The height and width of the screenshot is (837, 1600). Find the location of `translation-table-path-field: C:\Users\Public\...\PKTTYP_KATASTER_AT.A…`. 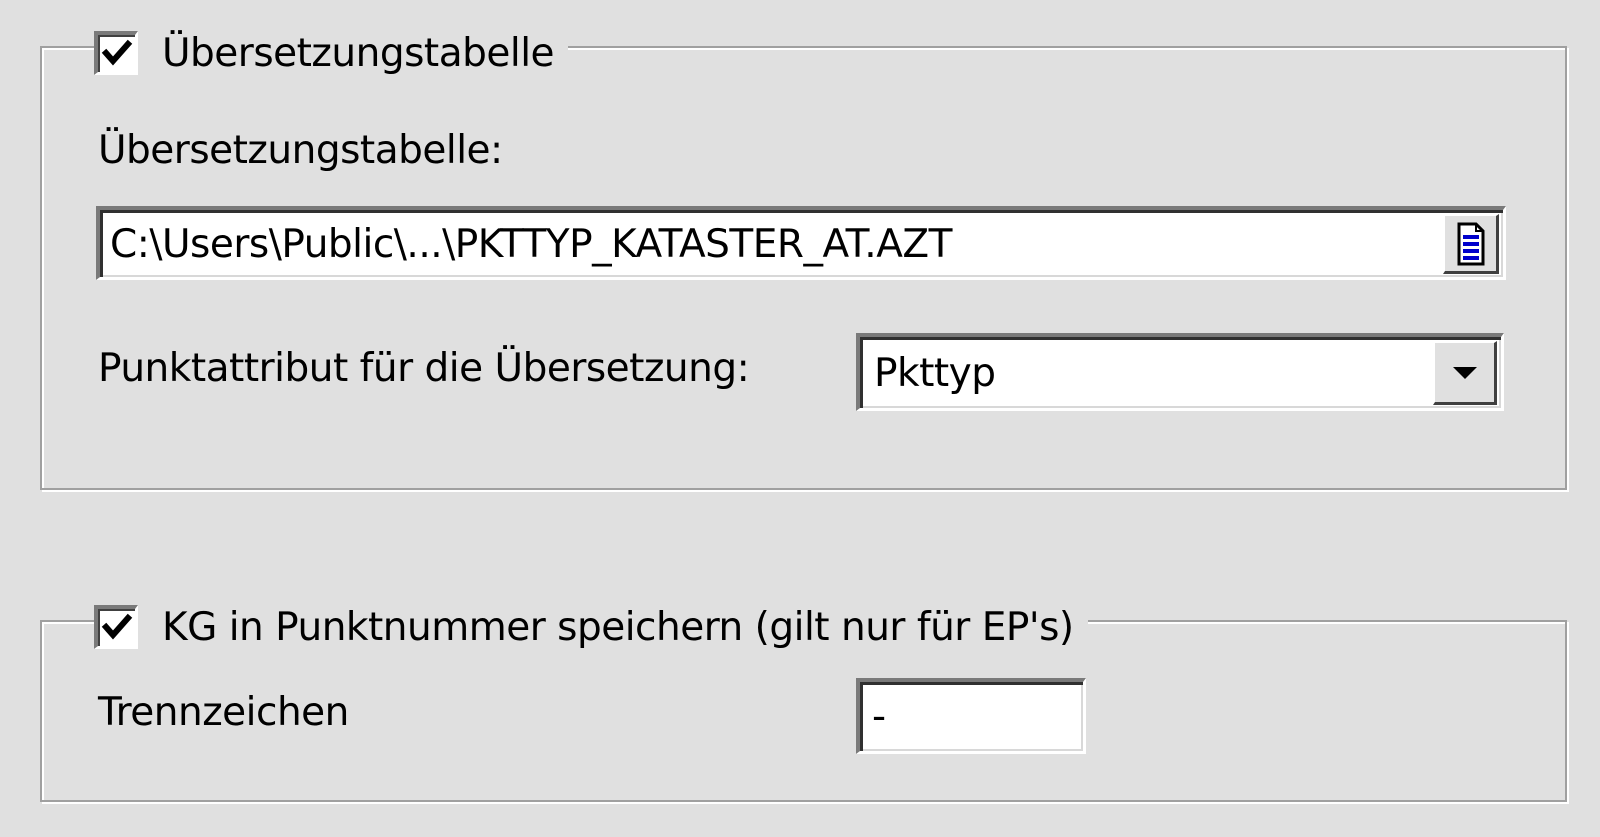

translation-table-path-field: C:\Users\Public\...\PKTTYP_KATASTER_AT.A… is located at coordinates (801, 243).